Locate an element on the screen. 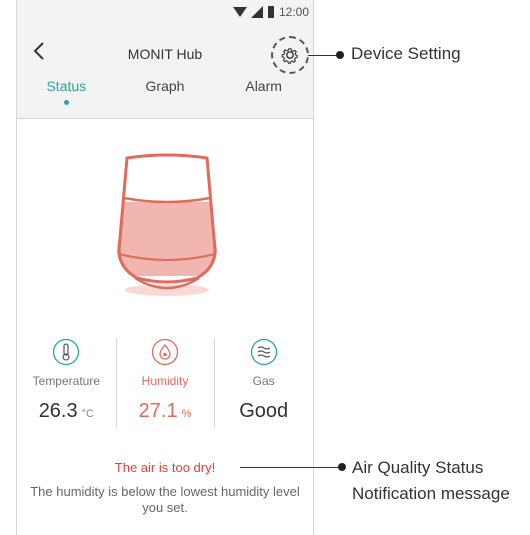  tab-status: Status is located at coordinates (66, 91).